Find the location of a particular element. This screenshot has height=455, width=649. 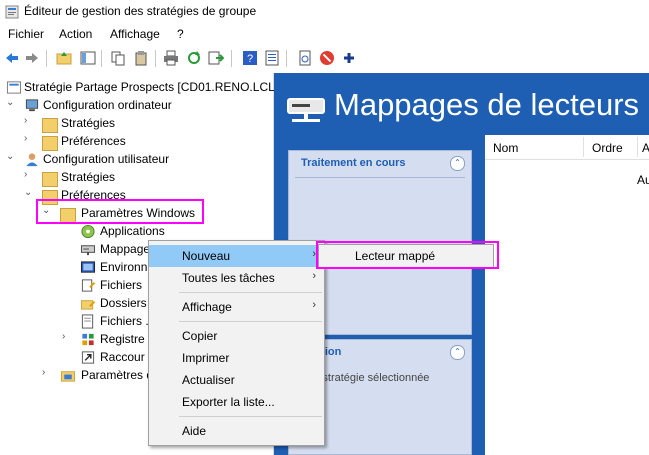

environment-icon is located at coordinates (88, 267).